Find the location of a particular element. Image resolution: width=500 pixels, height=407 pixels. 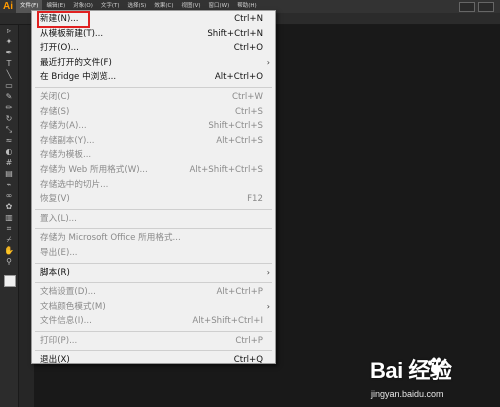

menu-item: 文档颜色模式(M) › is located at coordinates (153, 307).